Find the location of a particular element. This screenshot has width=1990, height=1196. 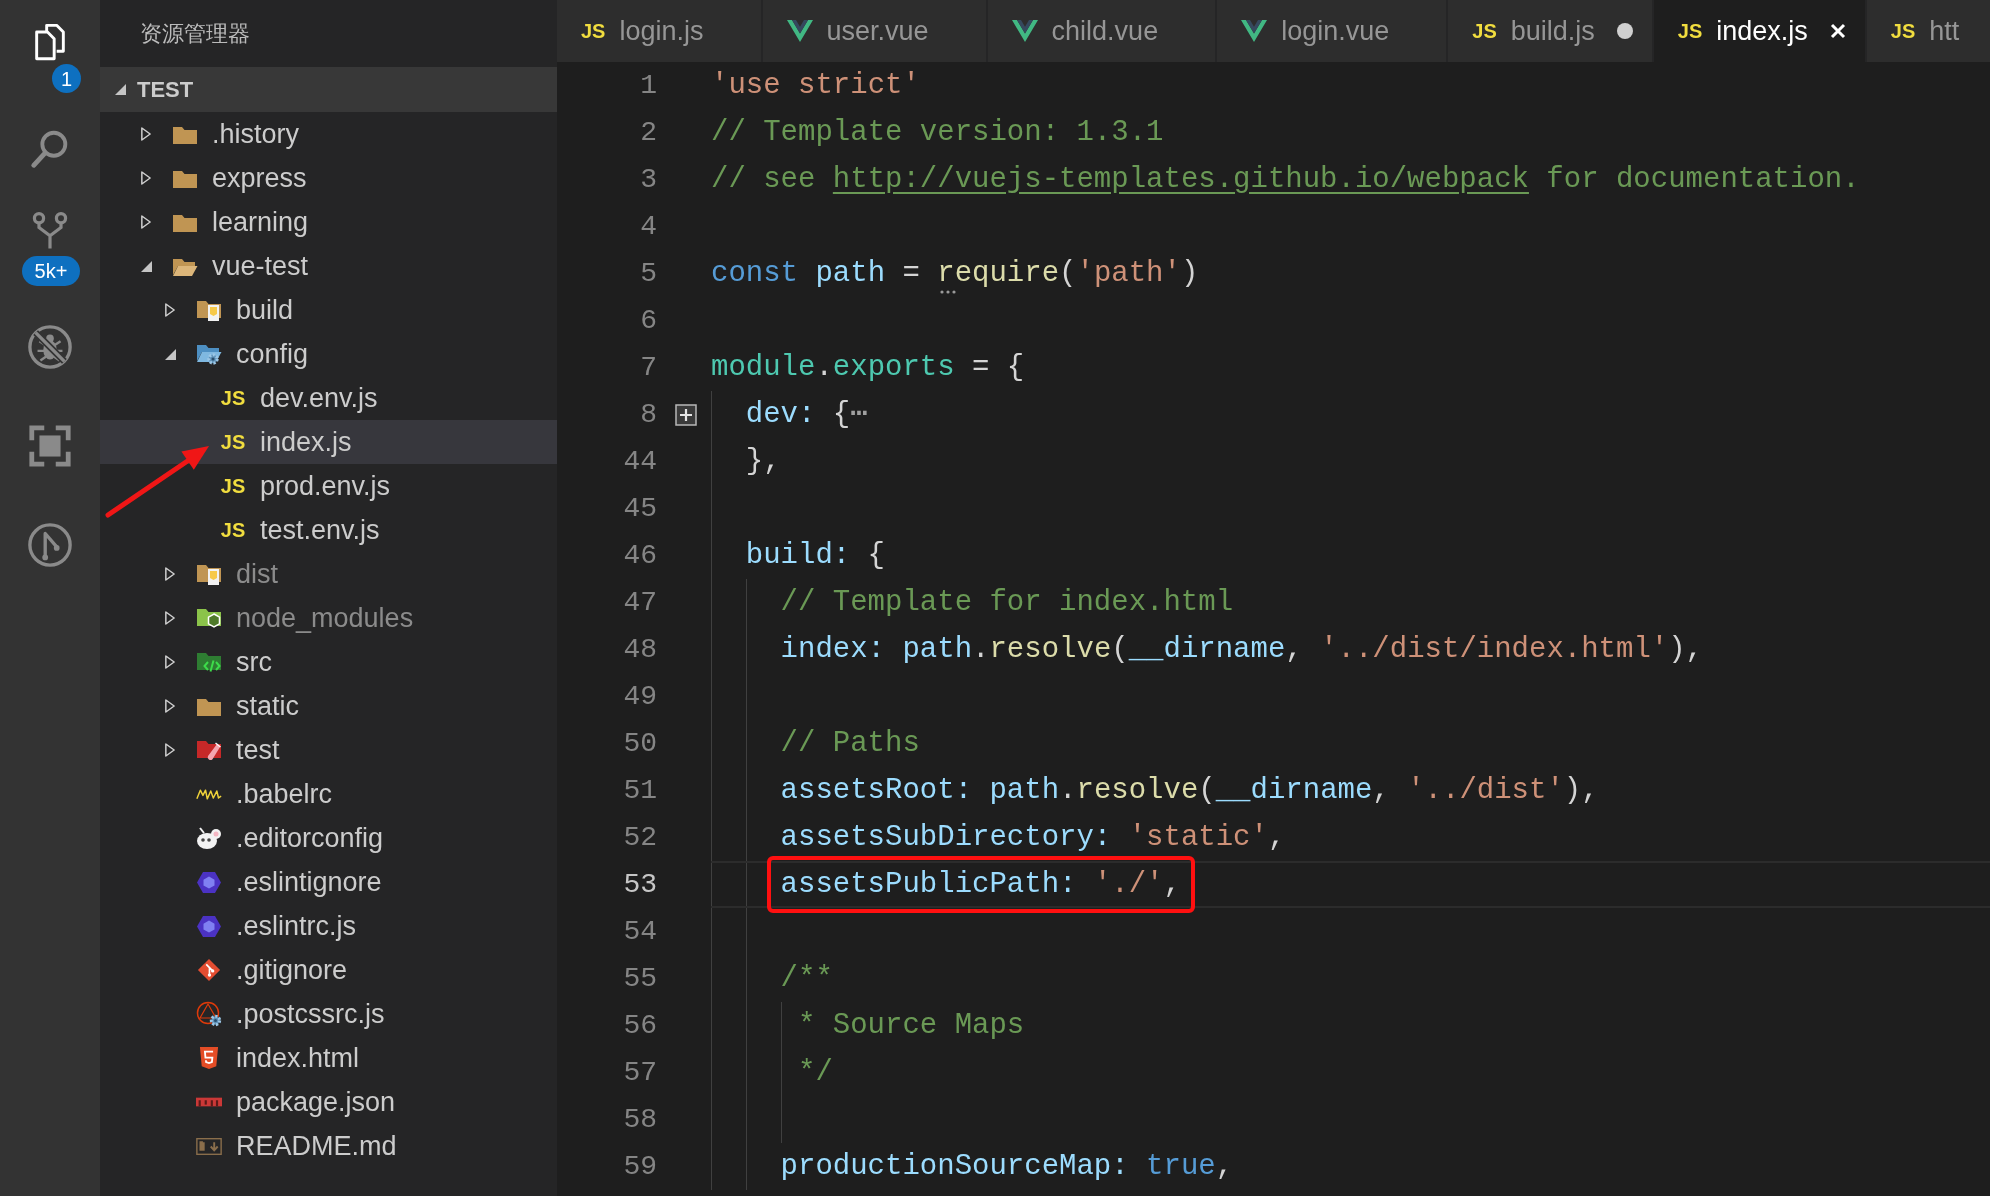

code-line: // Template for index.html is located at coordinates (1007, 602).